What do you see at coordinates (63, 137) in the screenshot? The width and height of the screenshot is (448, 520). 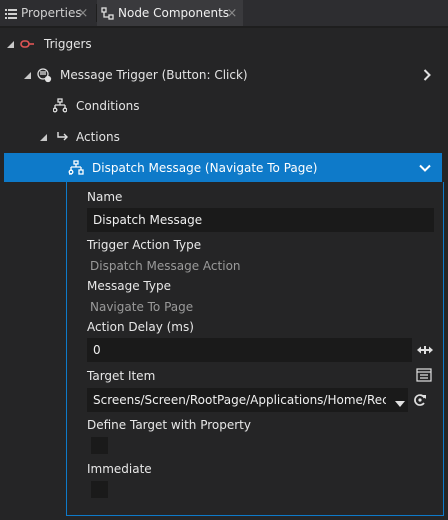 I see `actions-icon` at bounding box center [63, 137].